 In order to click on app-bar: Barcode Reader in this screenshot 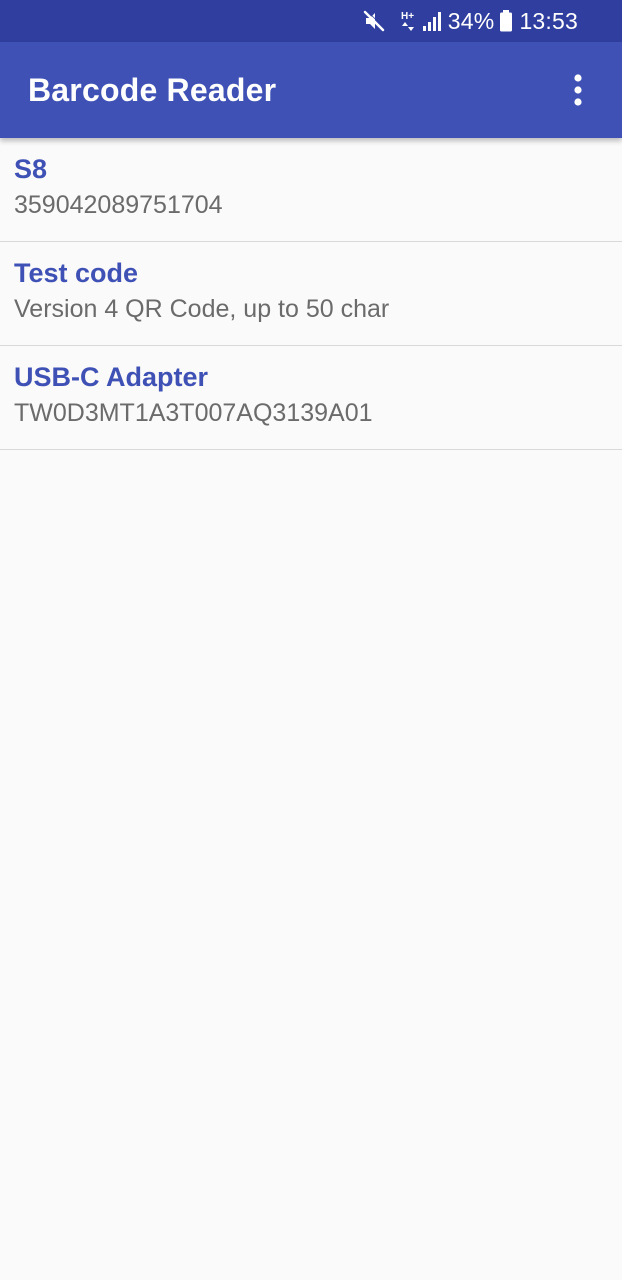, I will do `click(311, 90)`.